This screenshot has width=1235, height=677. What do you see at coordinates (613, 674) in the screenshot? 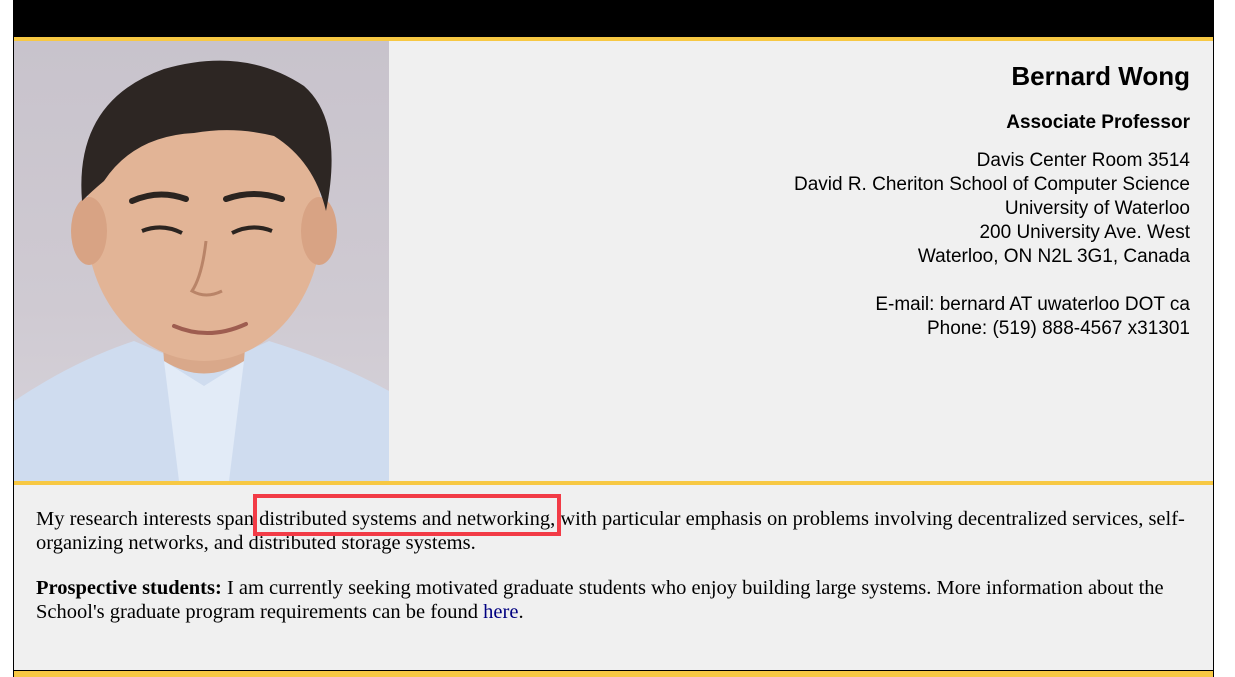
I see `gold-divider-bottom` at bounding box center [613, 674].